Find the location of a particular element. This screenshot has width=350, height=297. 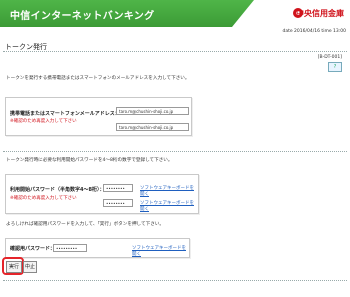

help-icon: ? is located at coordinates (335, 67).